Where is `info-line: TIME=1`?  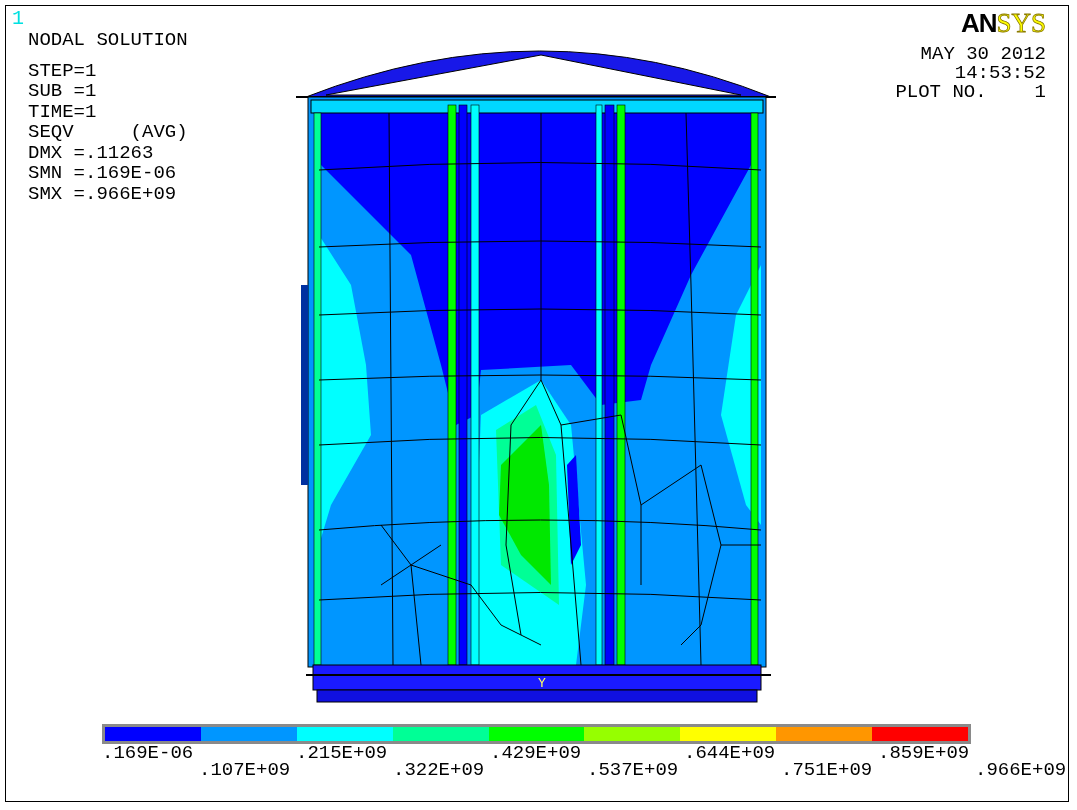 info-line: TIME=1 is located at coordinates (63, 111).